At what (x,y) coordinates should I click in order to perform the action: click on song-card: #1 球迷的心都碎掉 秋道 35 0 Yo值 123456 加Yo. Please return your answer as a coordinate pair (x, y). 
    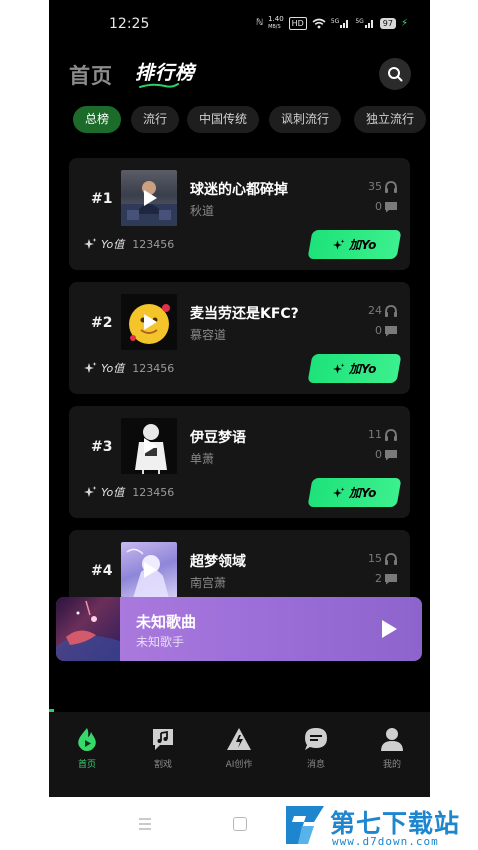
    Looking at the image, I should click on (239, 214).